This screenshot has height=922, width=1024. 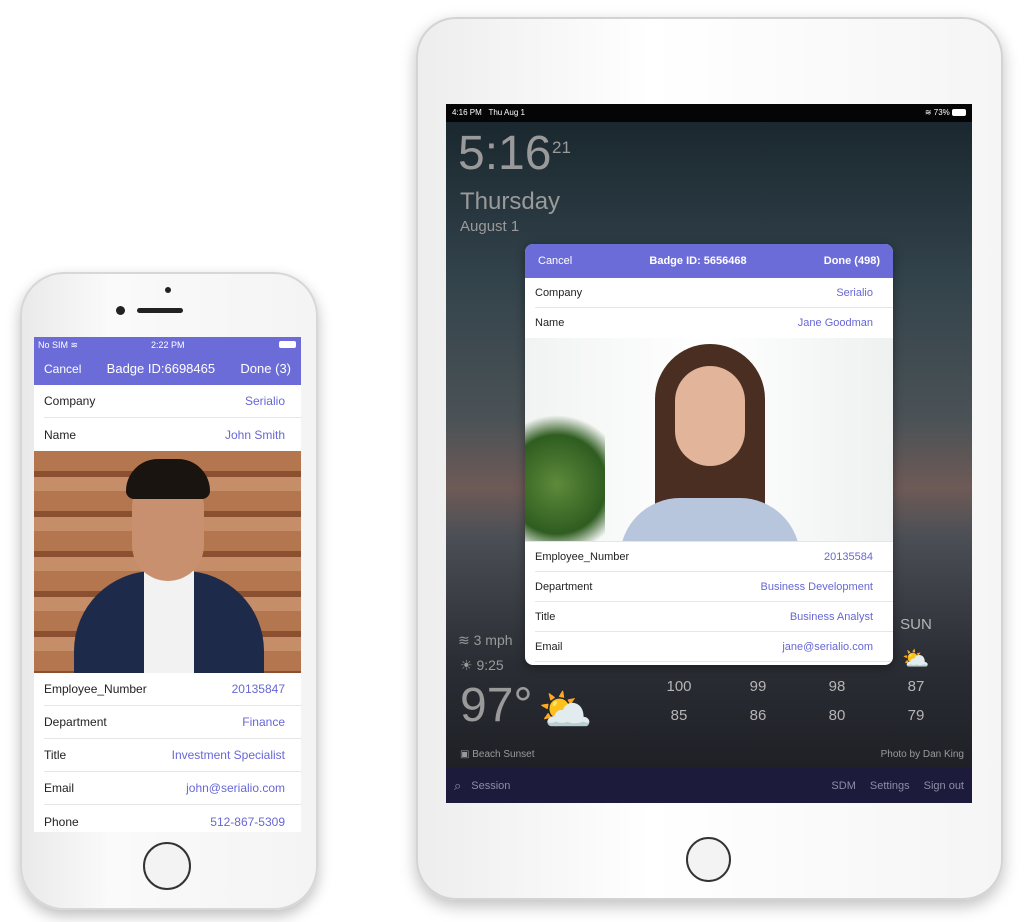 I want to click on field-value: Business Analyst, so click(x=831, y=616).